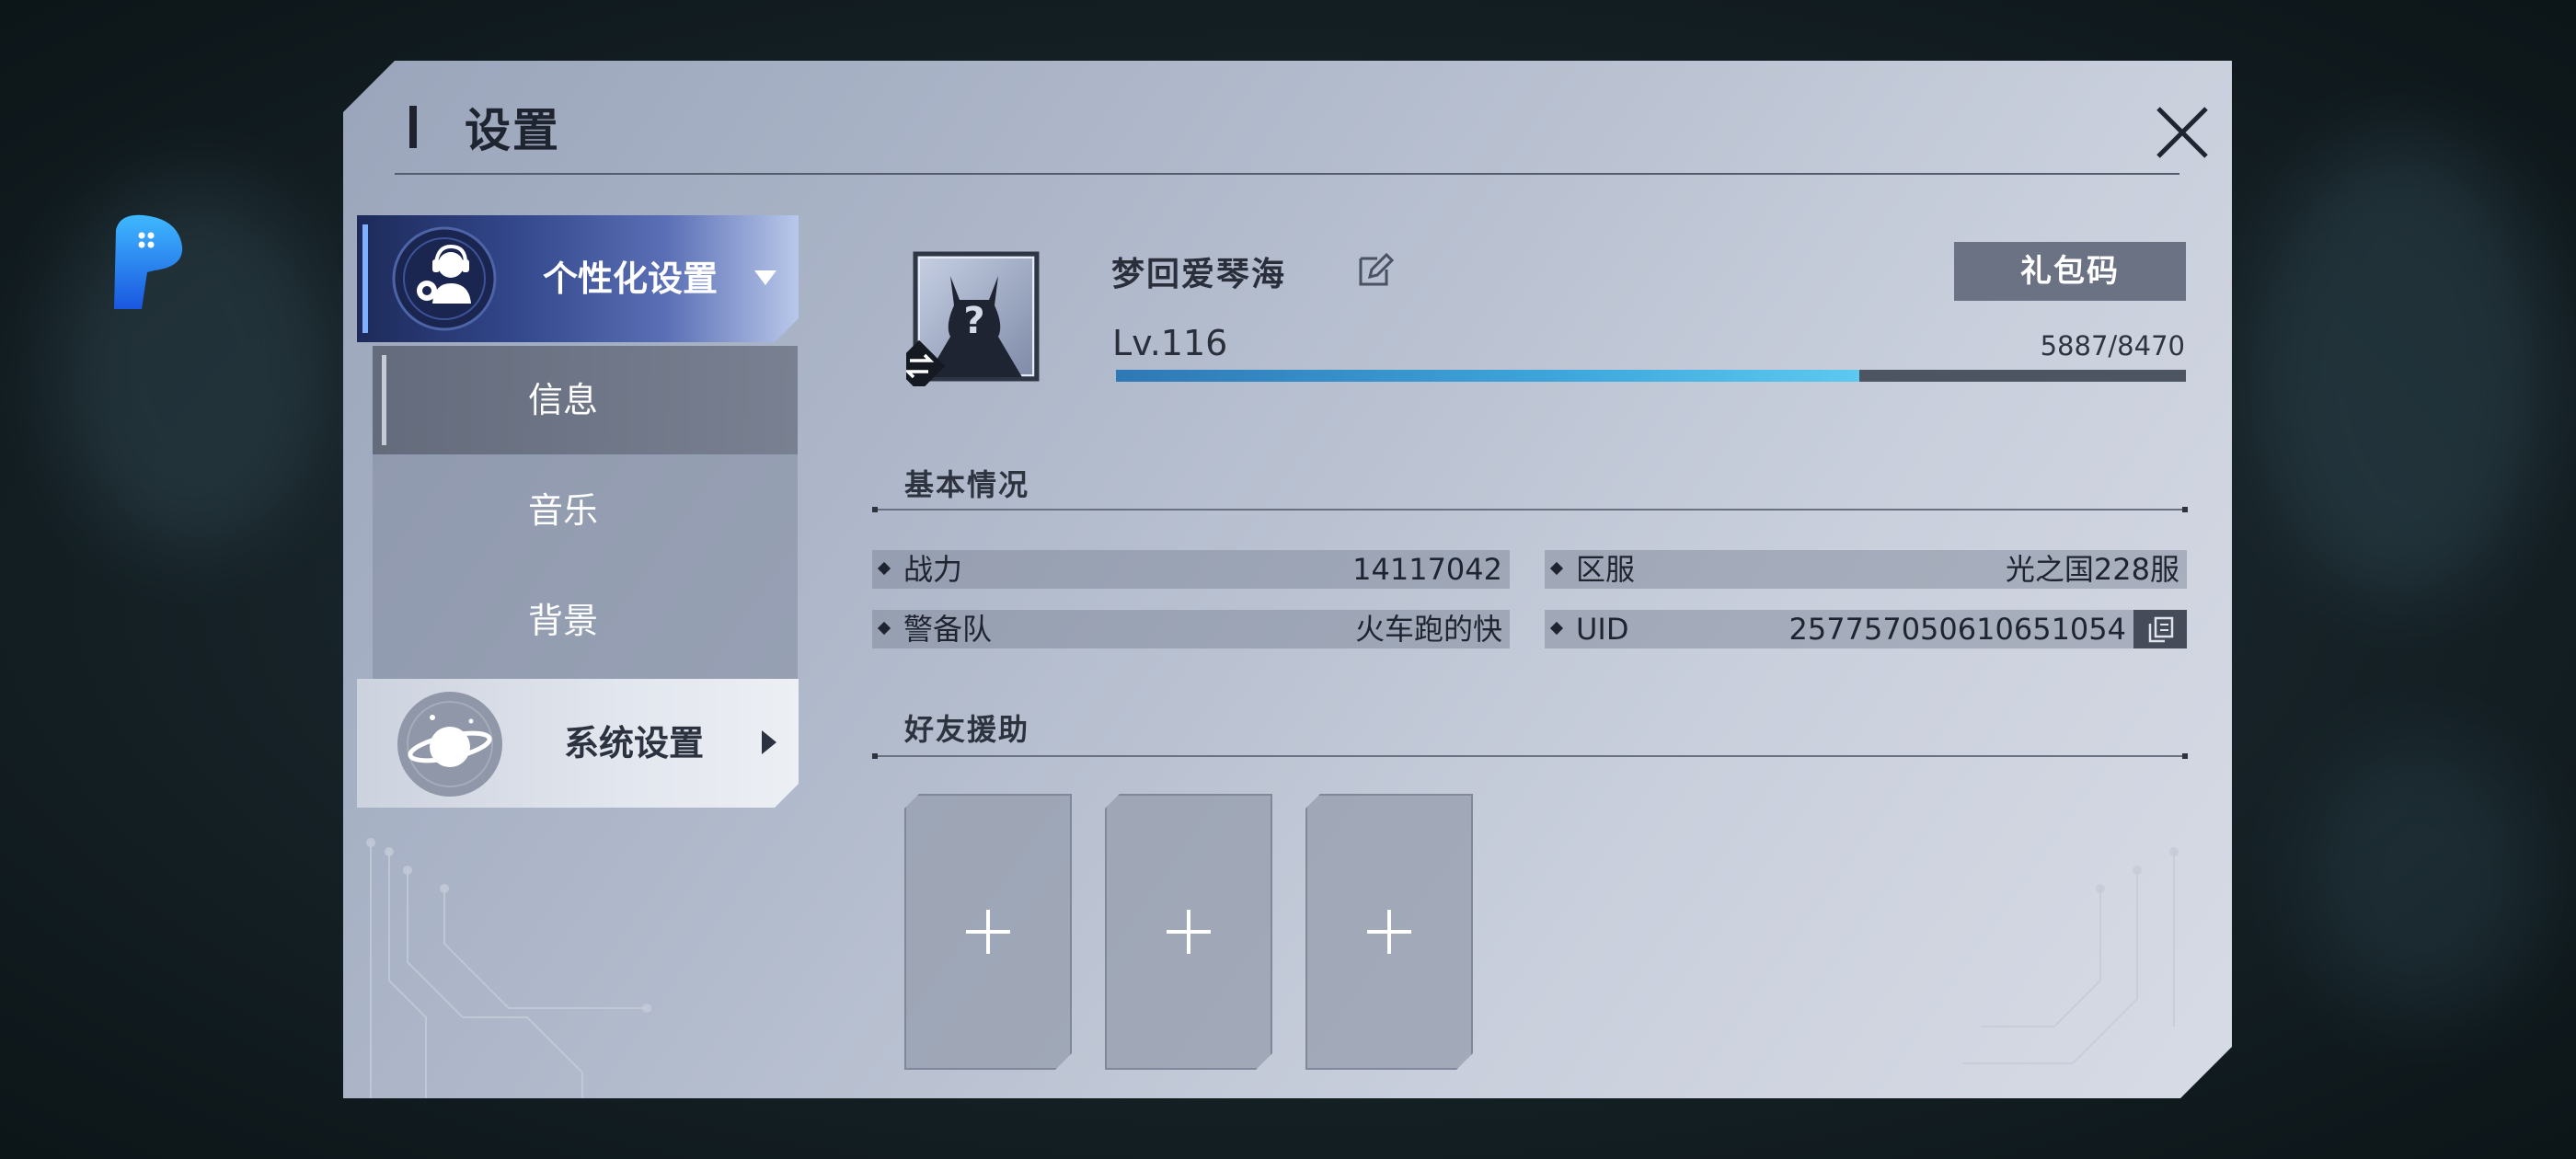  What do you see at coordinates (634, 743) in the screenshot?
I see `nav-system-label: 系统设置` at bounding box center [634, 743].